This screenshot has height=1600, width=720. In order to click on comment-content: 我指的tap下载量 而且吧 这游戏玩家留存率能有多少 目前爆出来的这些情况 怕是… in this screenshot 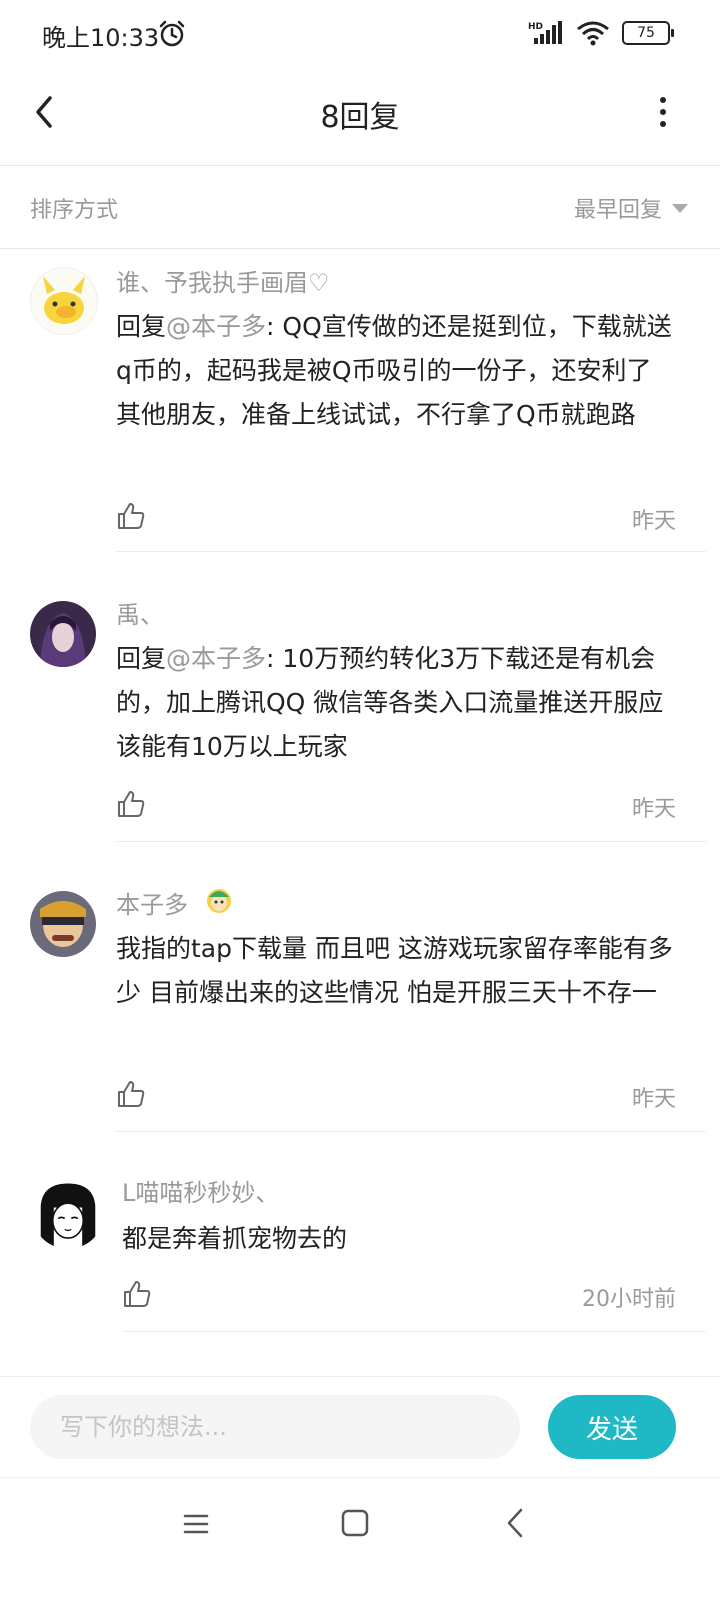, I will do `click(394, 970)`.